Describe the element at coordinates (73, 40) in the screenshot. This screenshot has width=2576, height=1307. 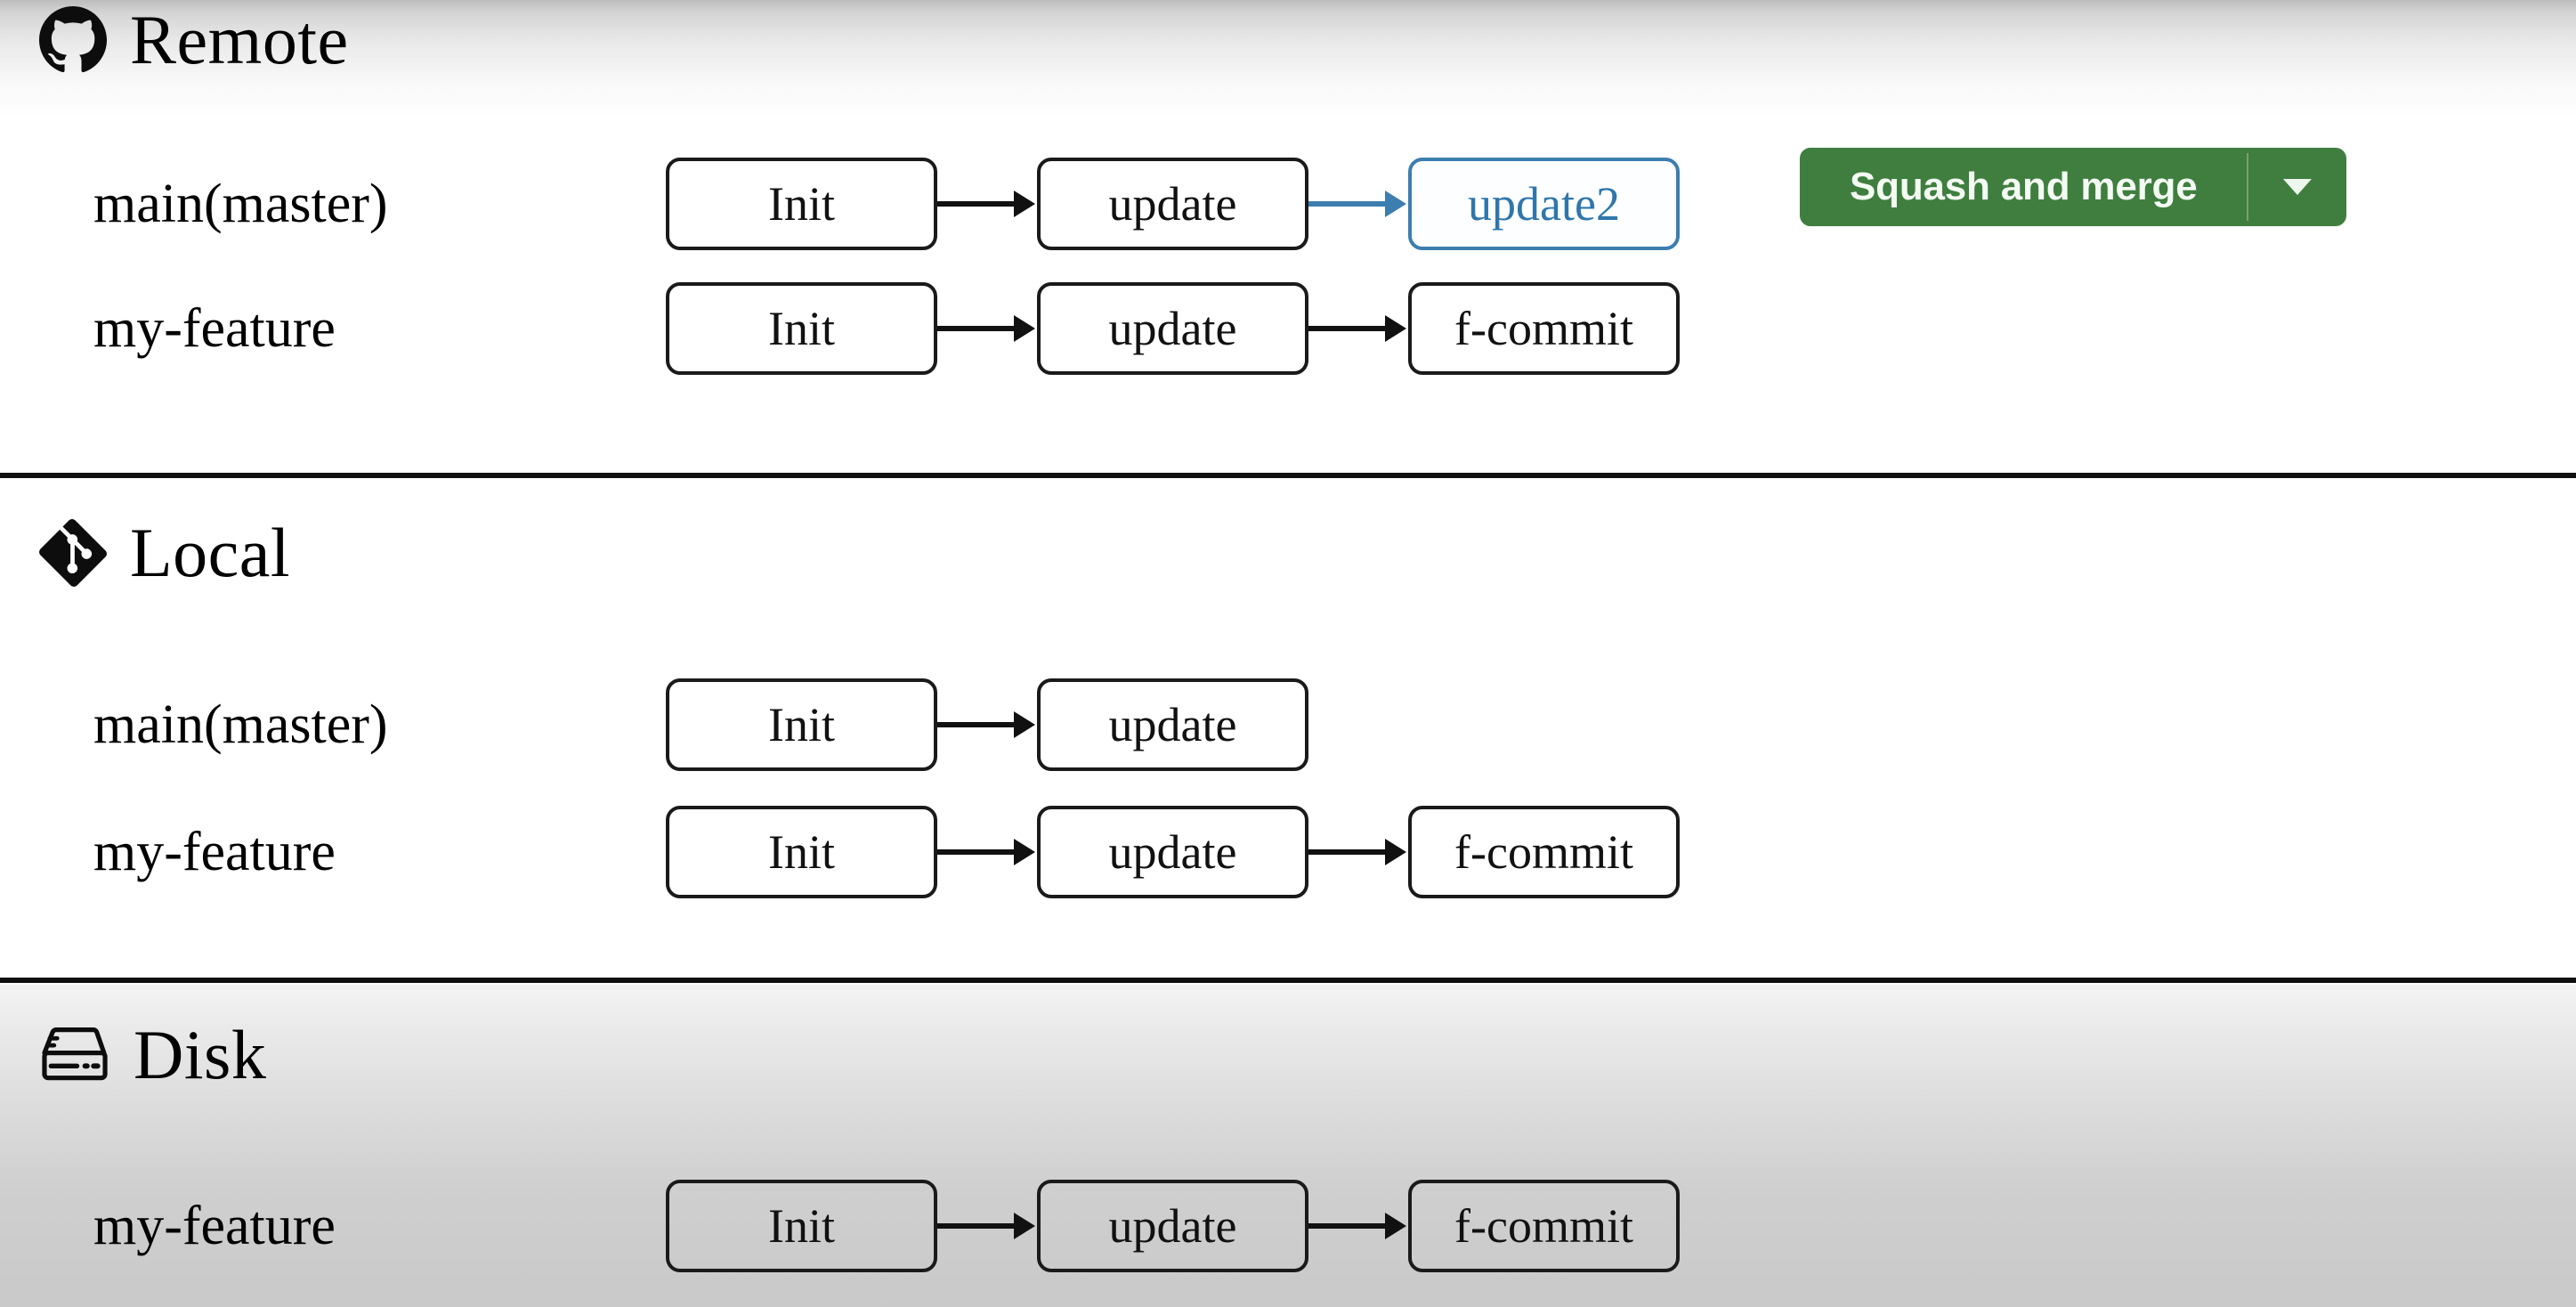
I see `github-icon` at that location.